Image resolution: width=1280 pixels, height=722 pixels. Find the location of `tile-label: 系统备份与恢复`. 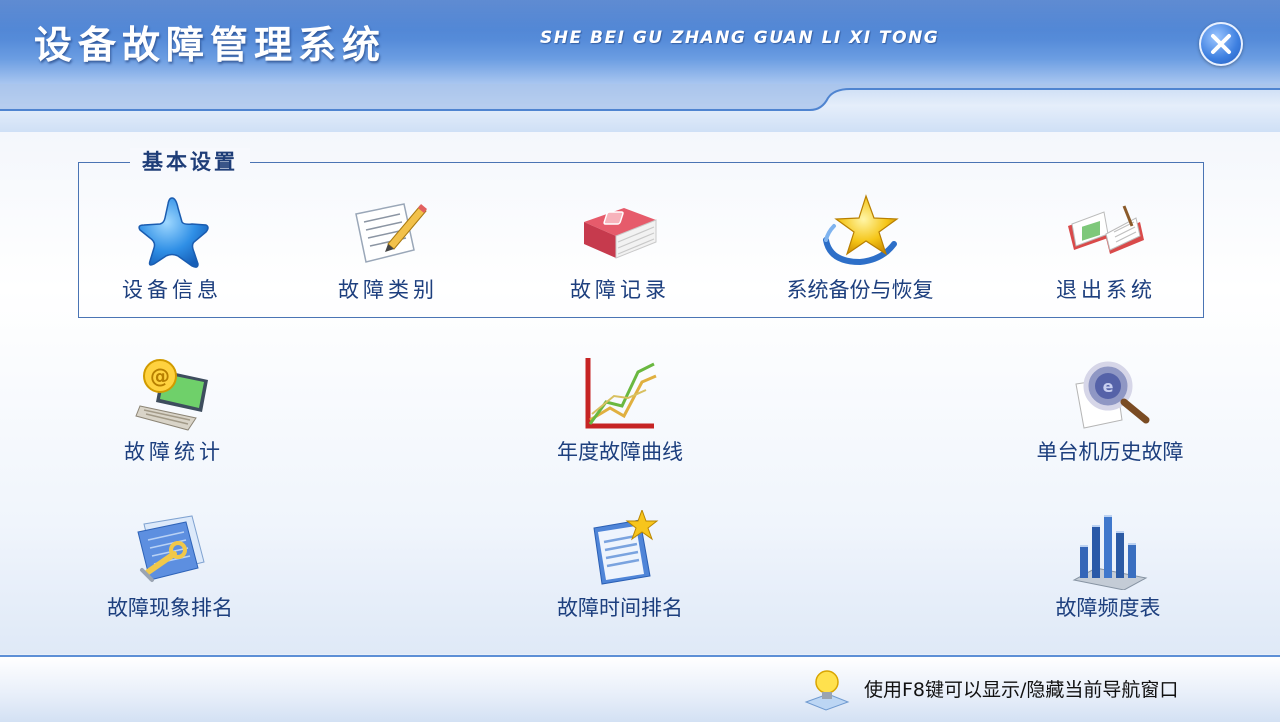

tile-label: 系统备份与恢复 is located at coordinates (860, 290).